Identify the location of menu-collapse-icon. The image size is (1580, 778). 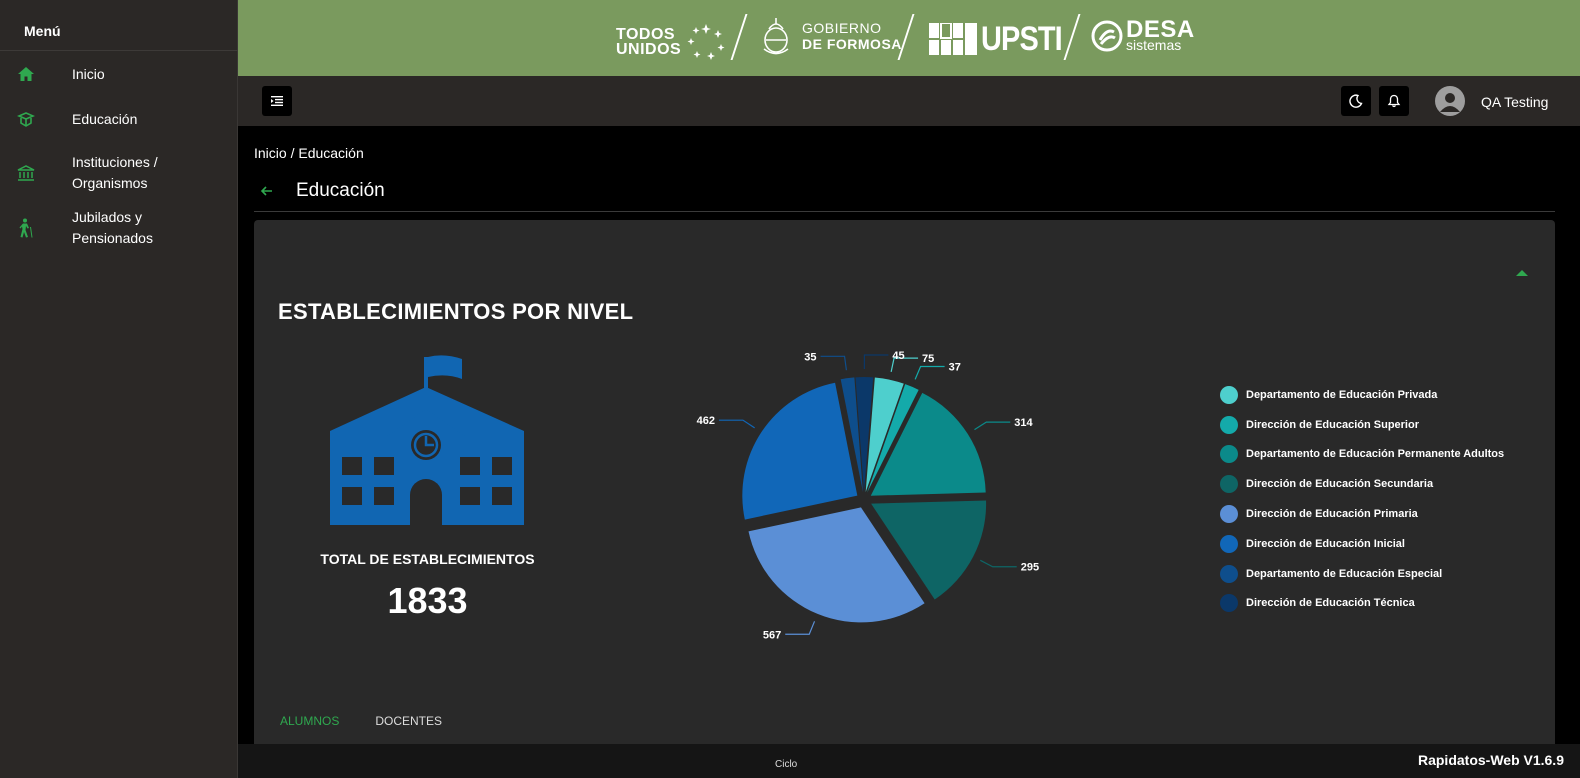
(277, 101).